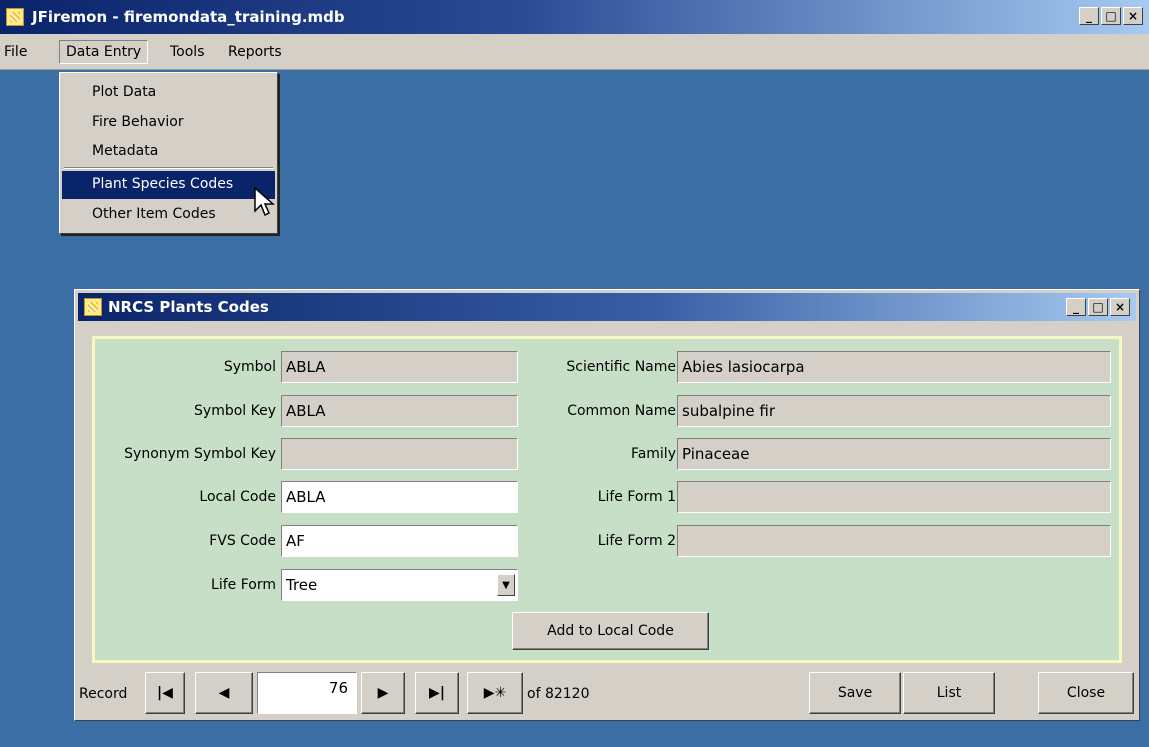 The width and height of the screenshot is (1149, 747). Describe the element at coordinates (264, 202) in the screenshot. I see `mouse-cursor-icon` at that location.